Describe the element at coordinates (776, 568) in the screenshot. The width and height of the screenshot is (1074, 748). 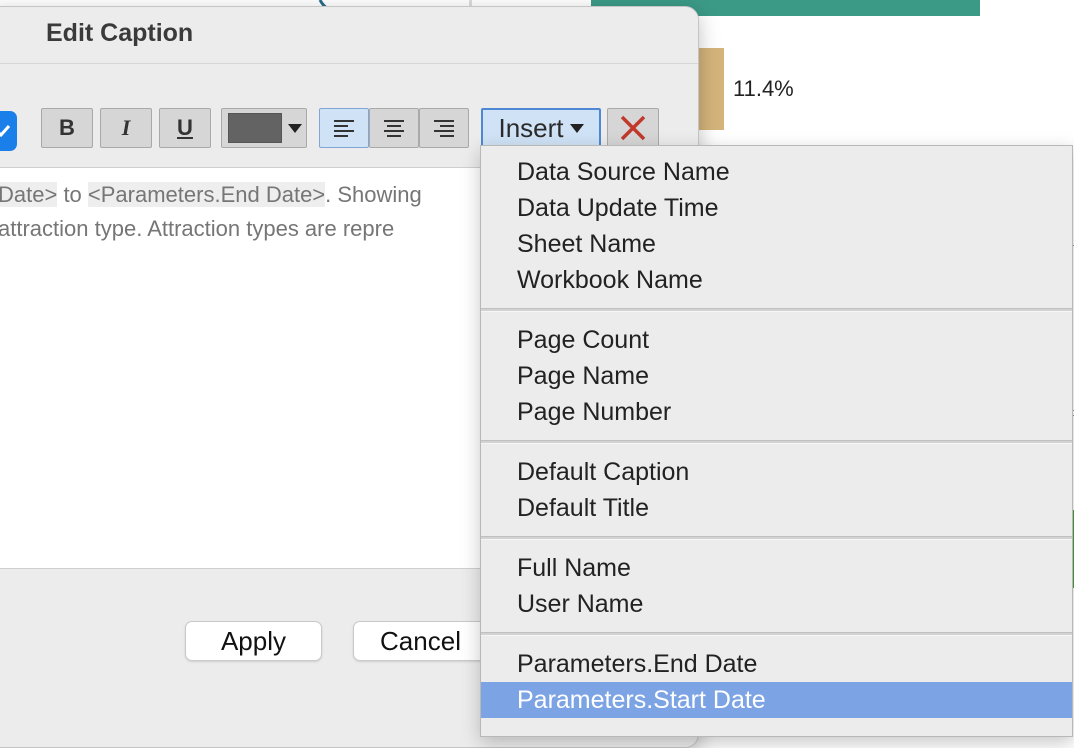
I see `menu-item-full-name: Full Name` at that location.